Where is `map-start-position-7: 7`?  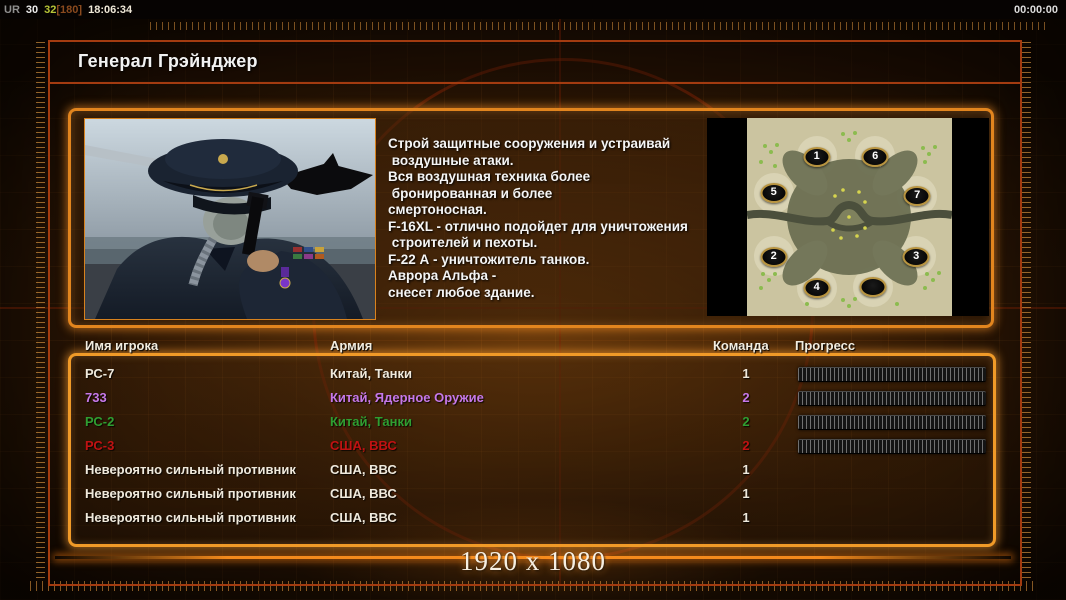 map-start-position-7: 7 is located at coordinates (917, 196).